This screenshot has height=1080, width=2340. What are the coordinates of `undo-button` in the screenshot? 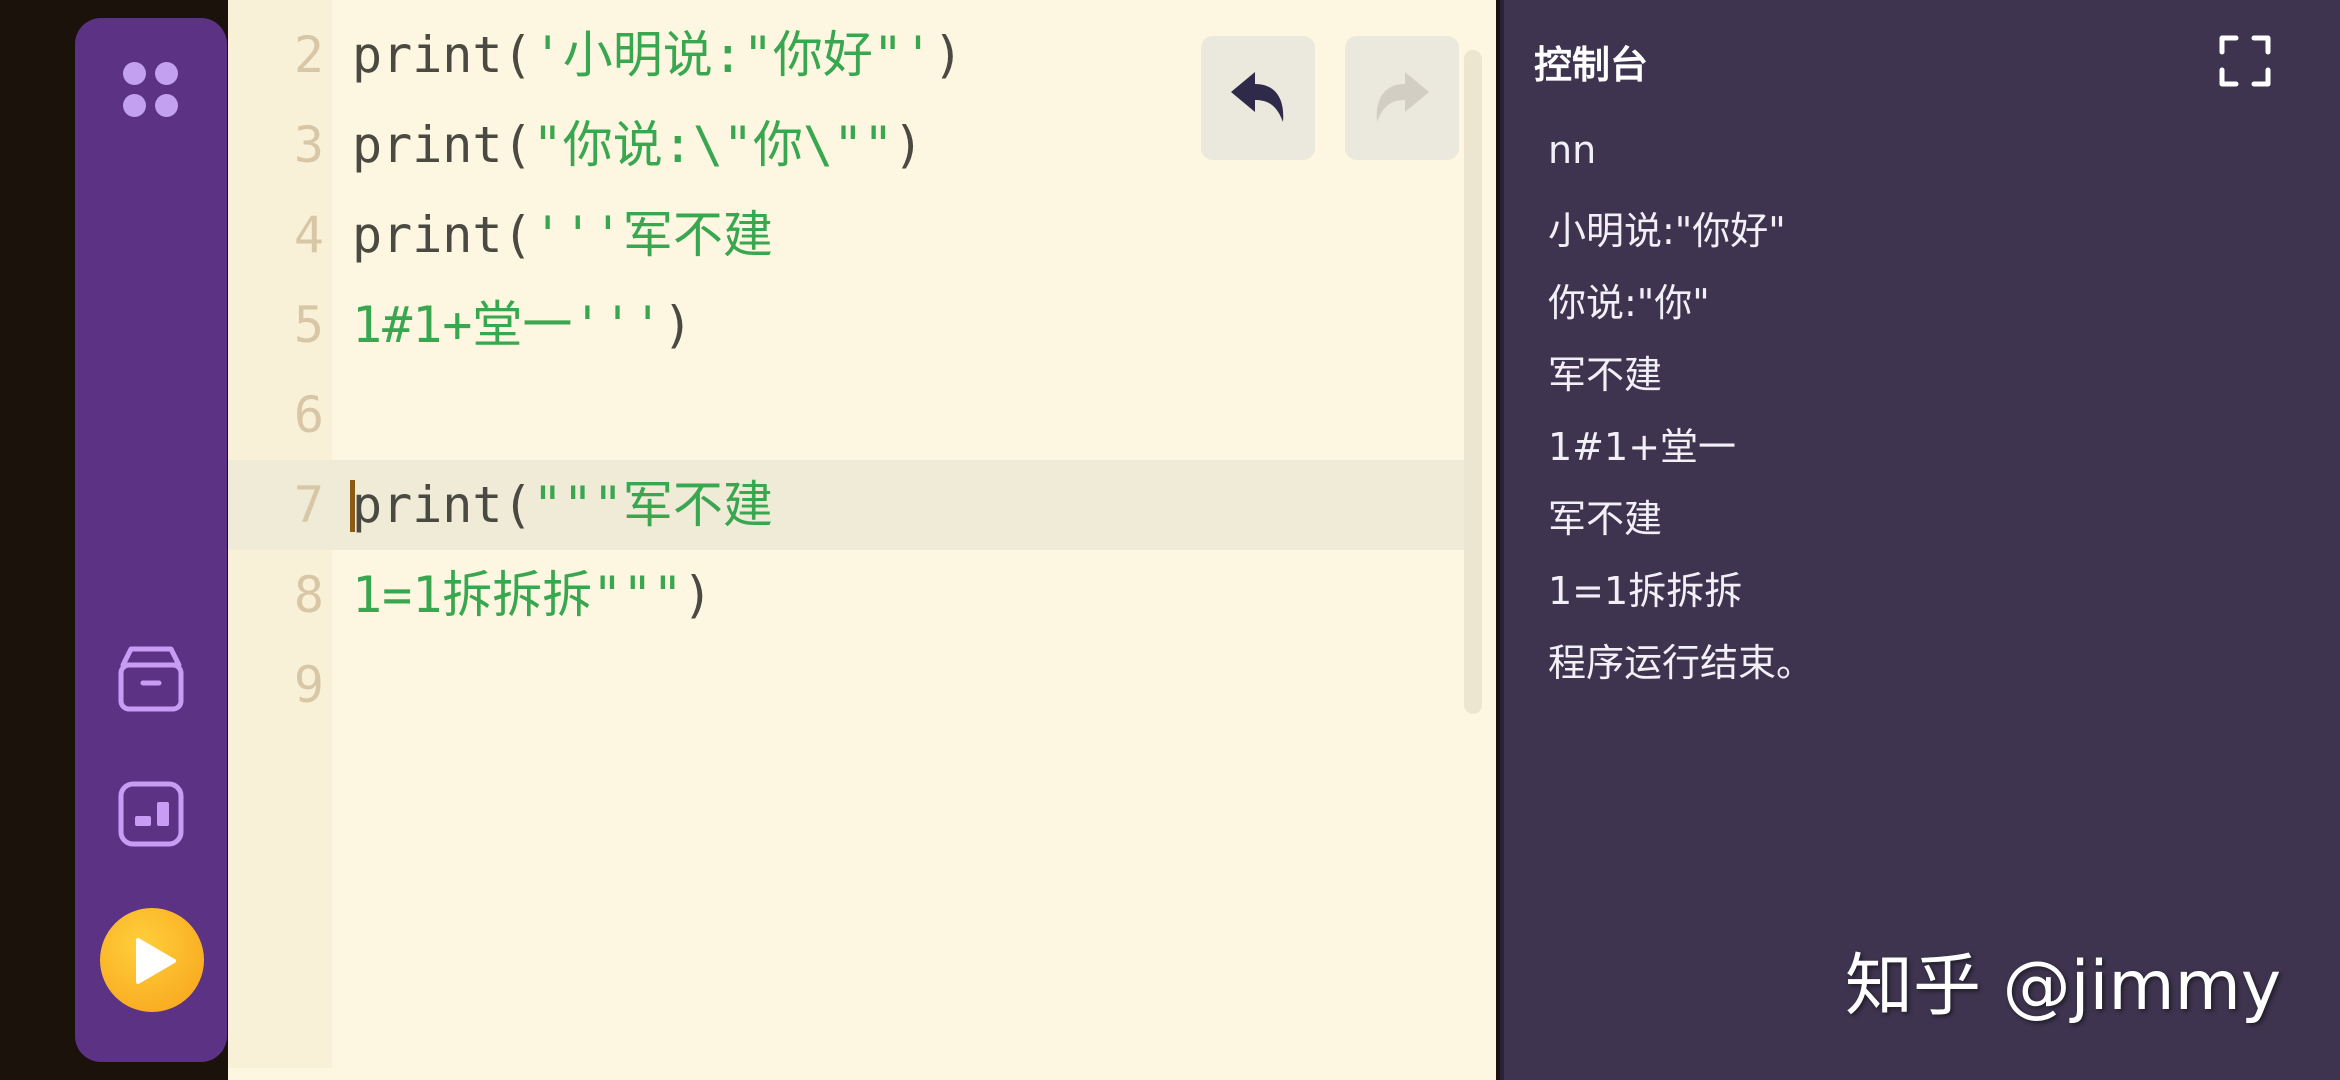 It's located at (1258, 98).